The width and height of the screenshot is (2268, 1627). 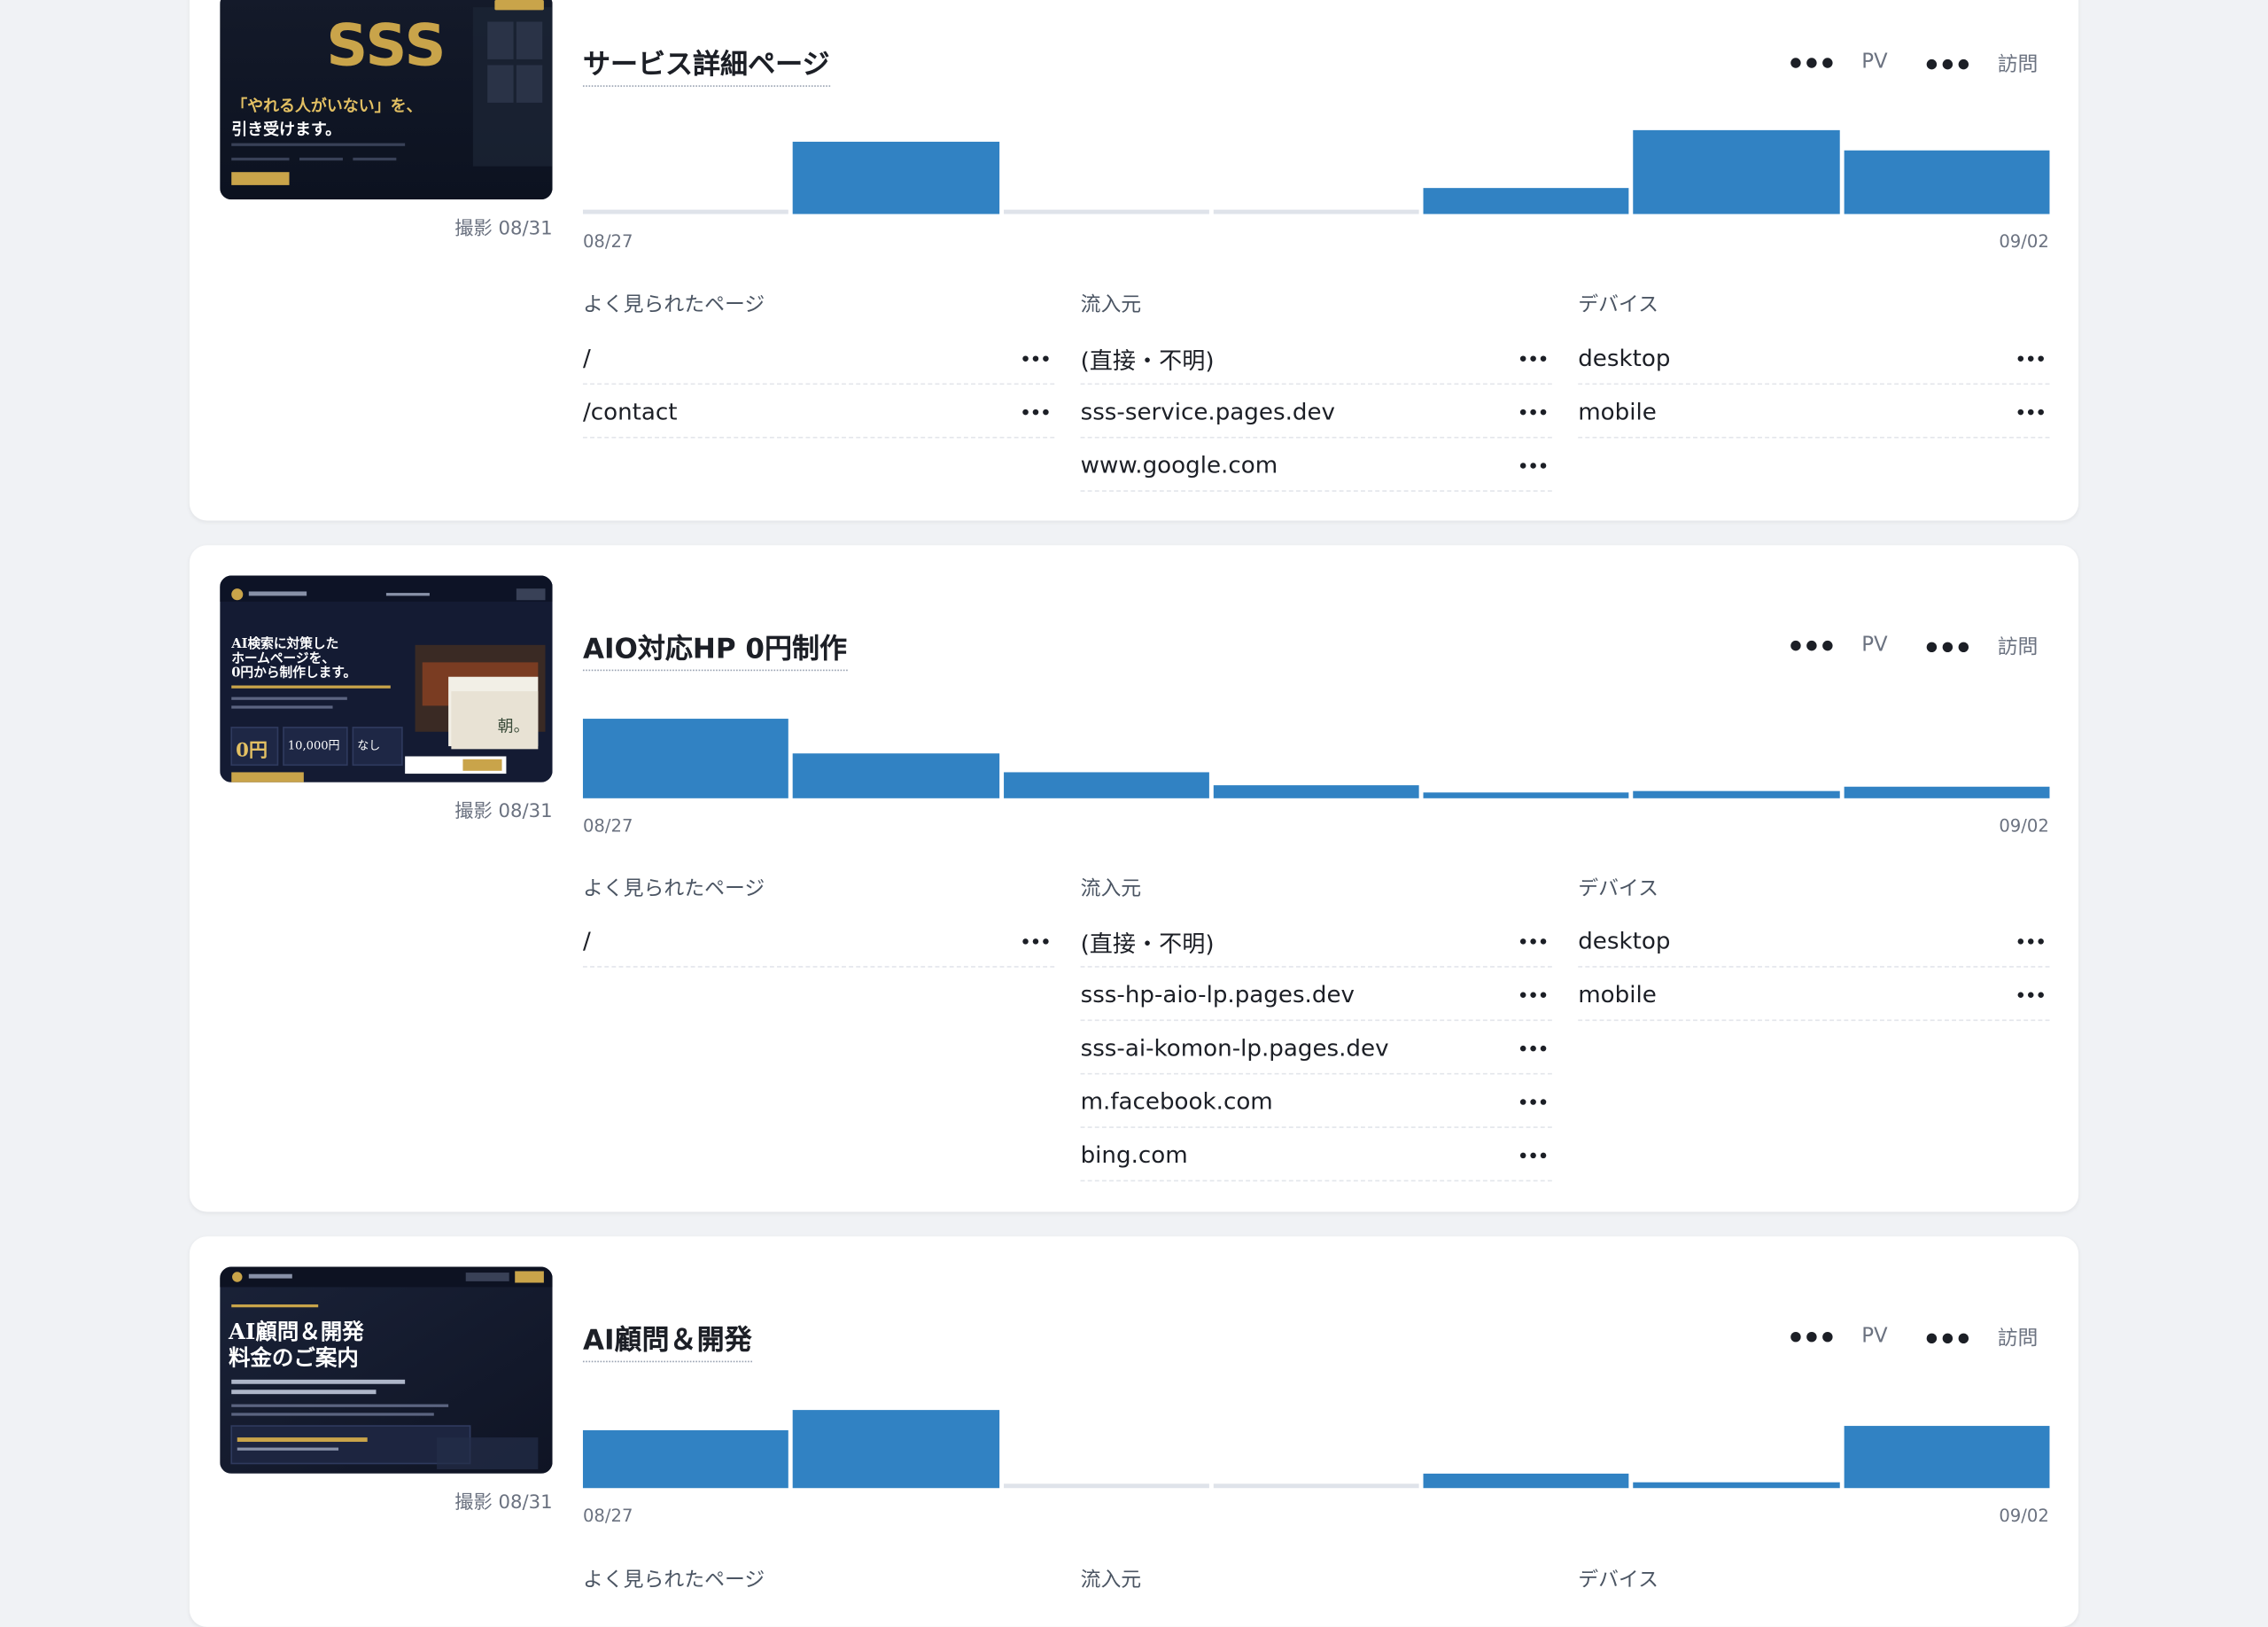 What do you see at coordinates (2018, 648) in the screenshot?
I see `visits-label: 訪問` at bounding box center [2018, 648].